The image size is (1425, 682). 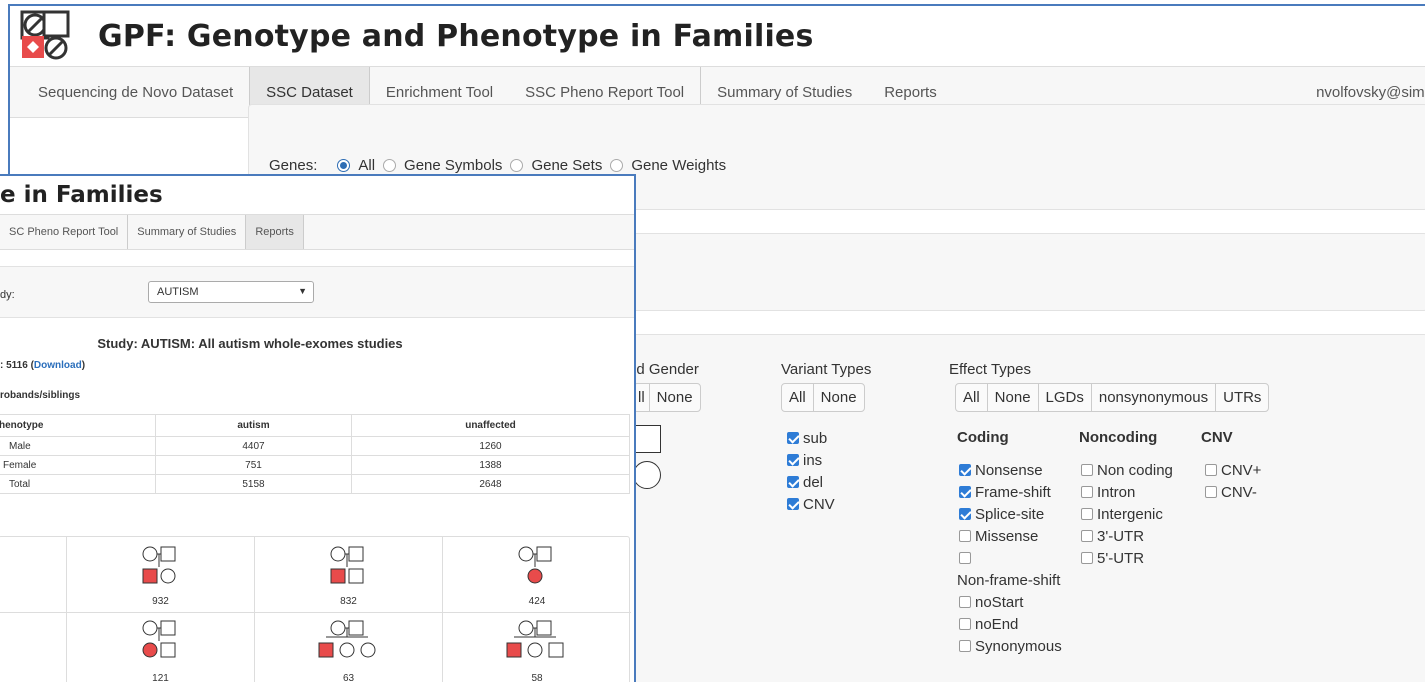 I want to click on effect-option-label: Nonsense, so click(x=1009, y=470).